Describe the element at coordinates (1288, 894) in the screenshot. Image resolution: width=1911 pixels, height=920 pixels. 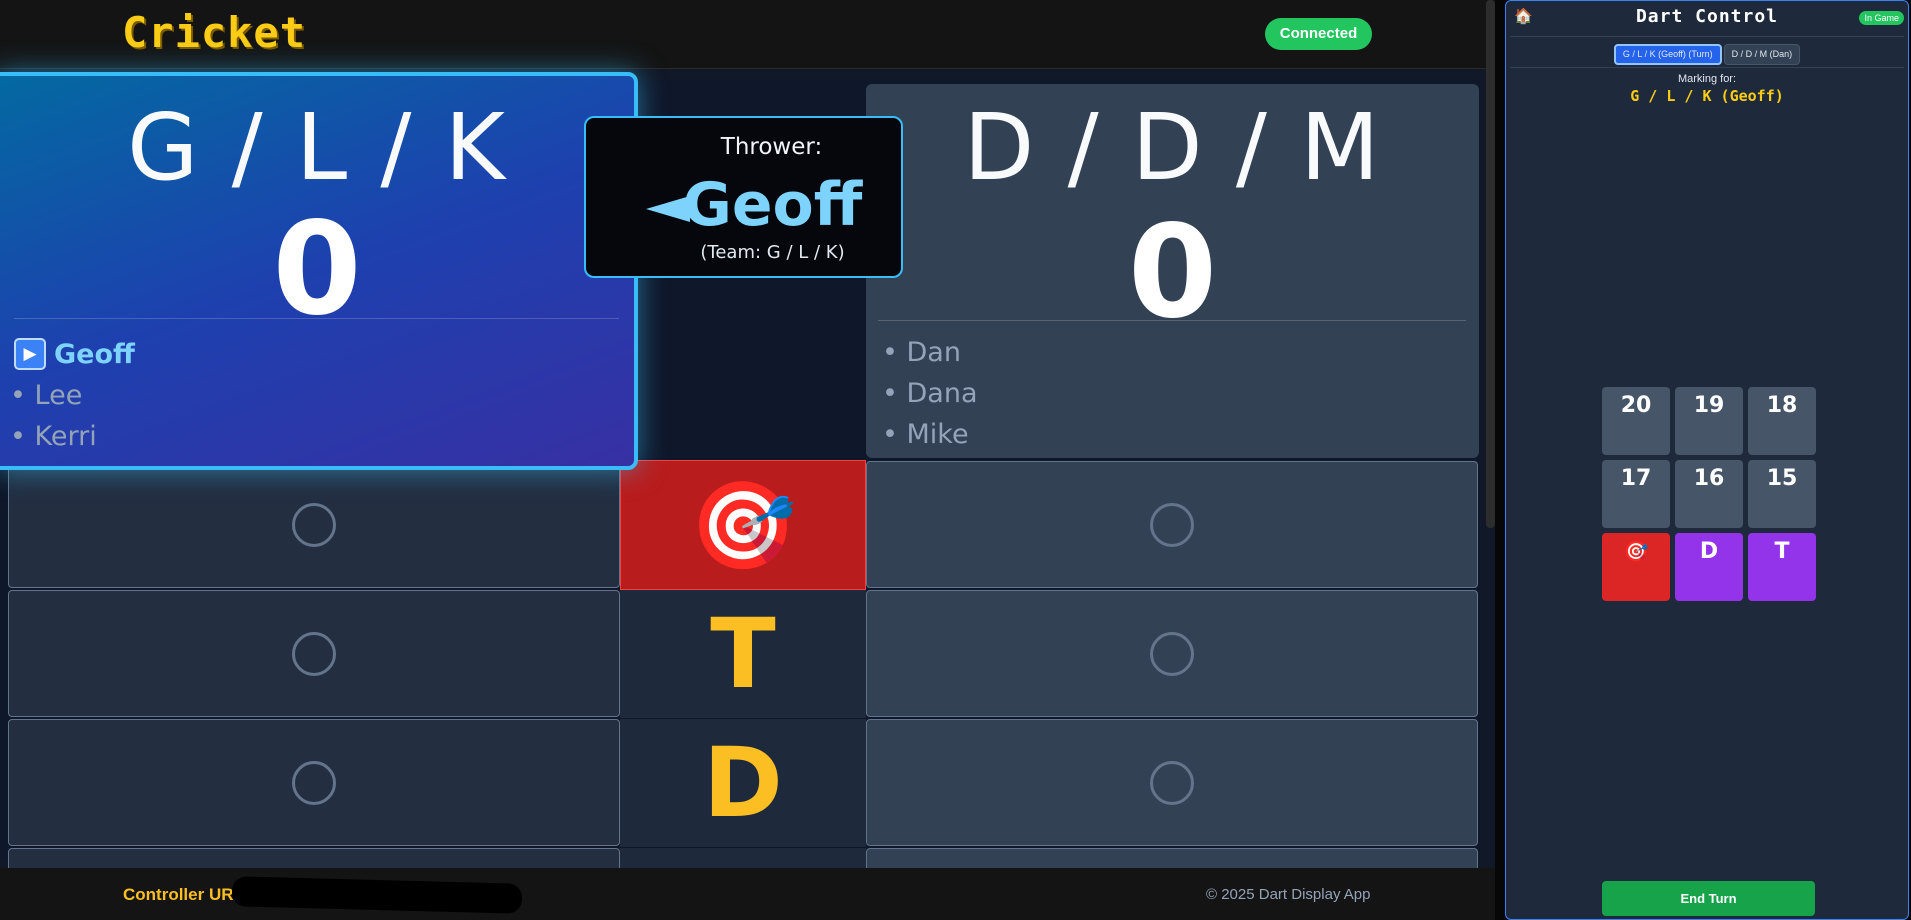
I see `copyright-text: © 2025 Dart Display App` at that location.